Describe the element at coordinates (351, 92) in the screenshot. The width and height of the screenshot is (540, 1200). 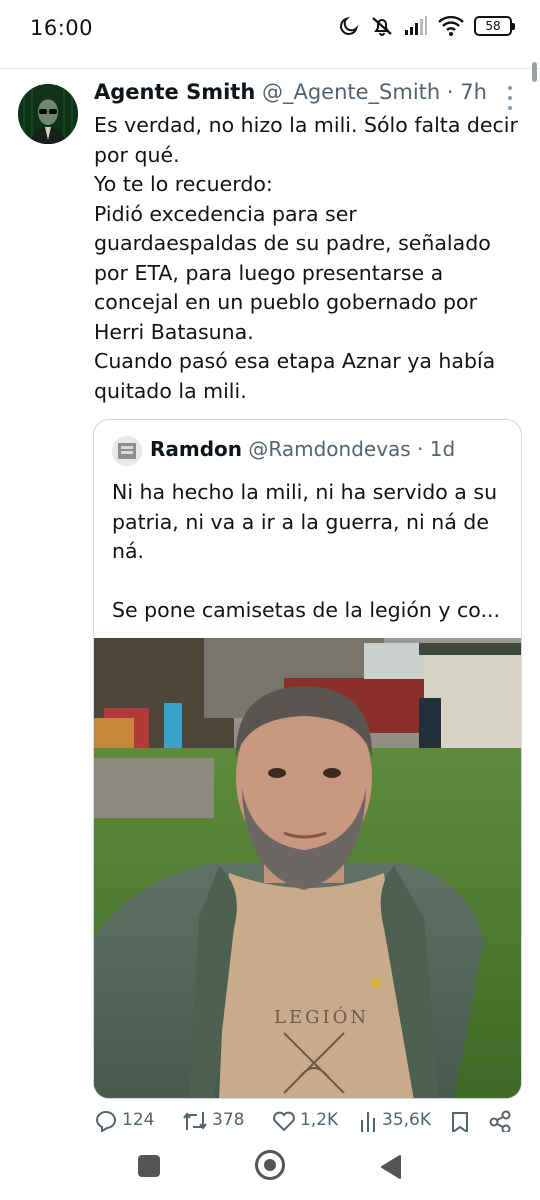
I see `author-handle: @_Agente_Smith` at that location.